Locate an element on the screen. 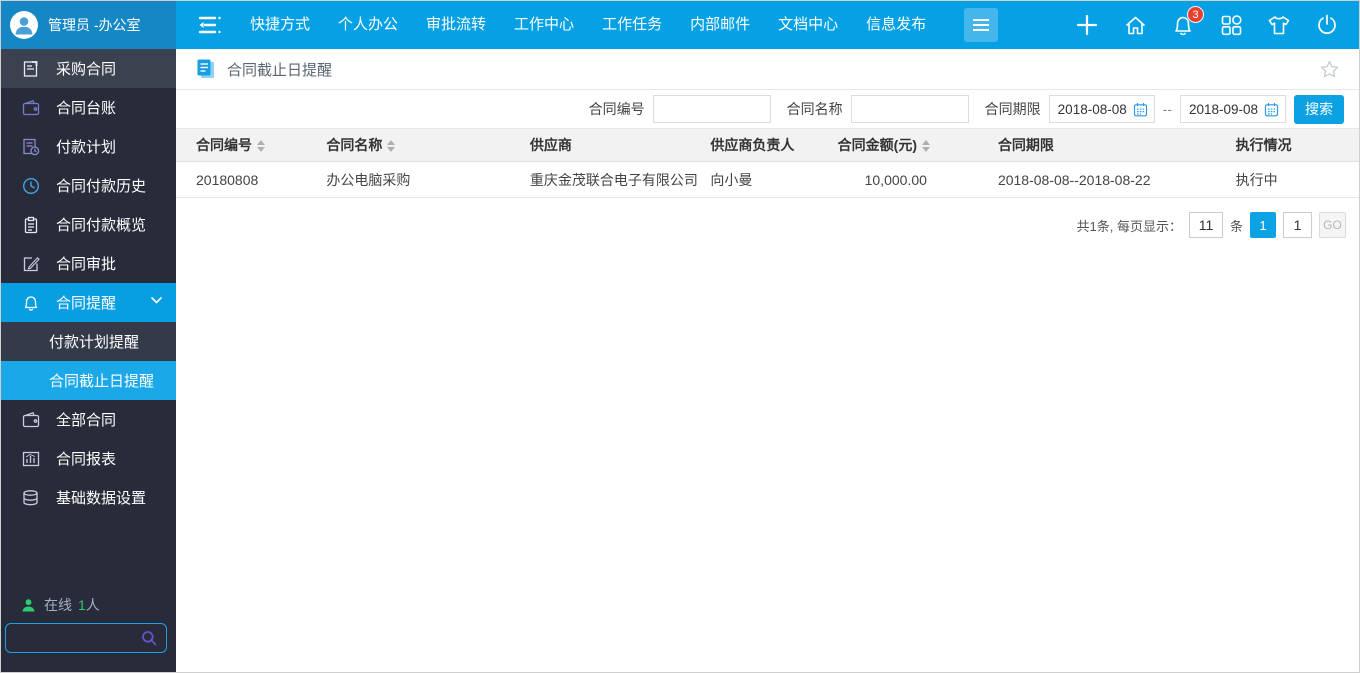 The height and width of the screenshot is (673, 1360). logout-button is located at coordinates (1327, 25).